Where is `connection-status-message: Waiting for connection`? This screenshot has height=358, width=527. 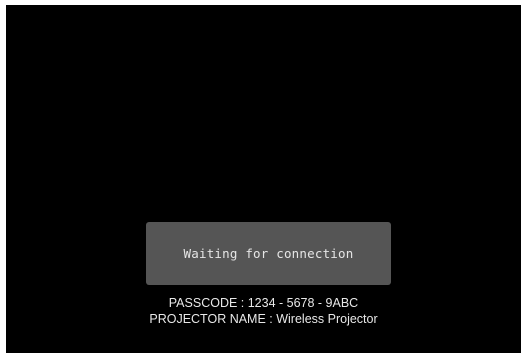 connection-status-message: Waiting for connection is located at coordinates (268, 253).